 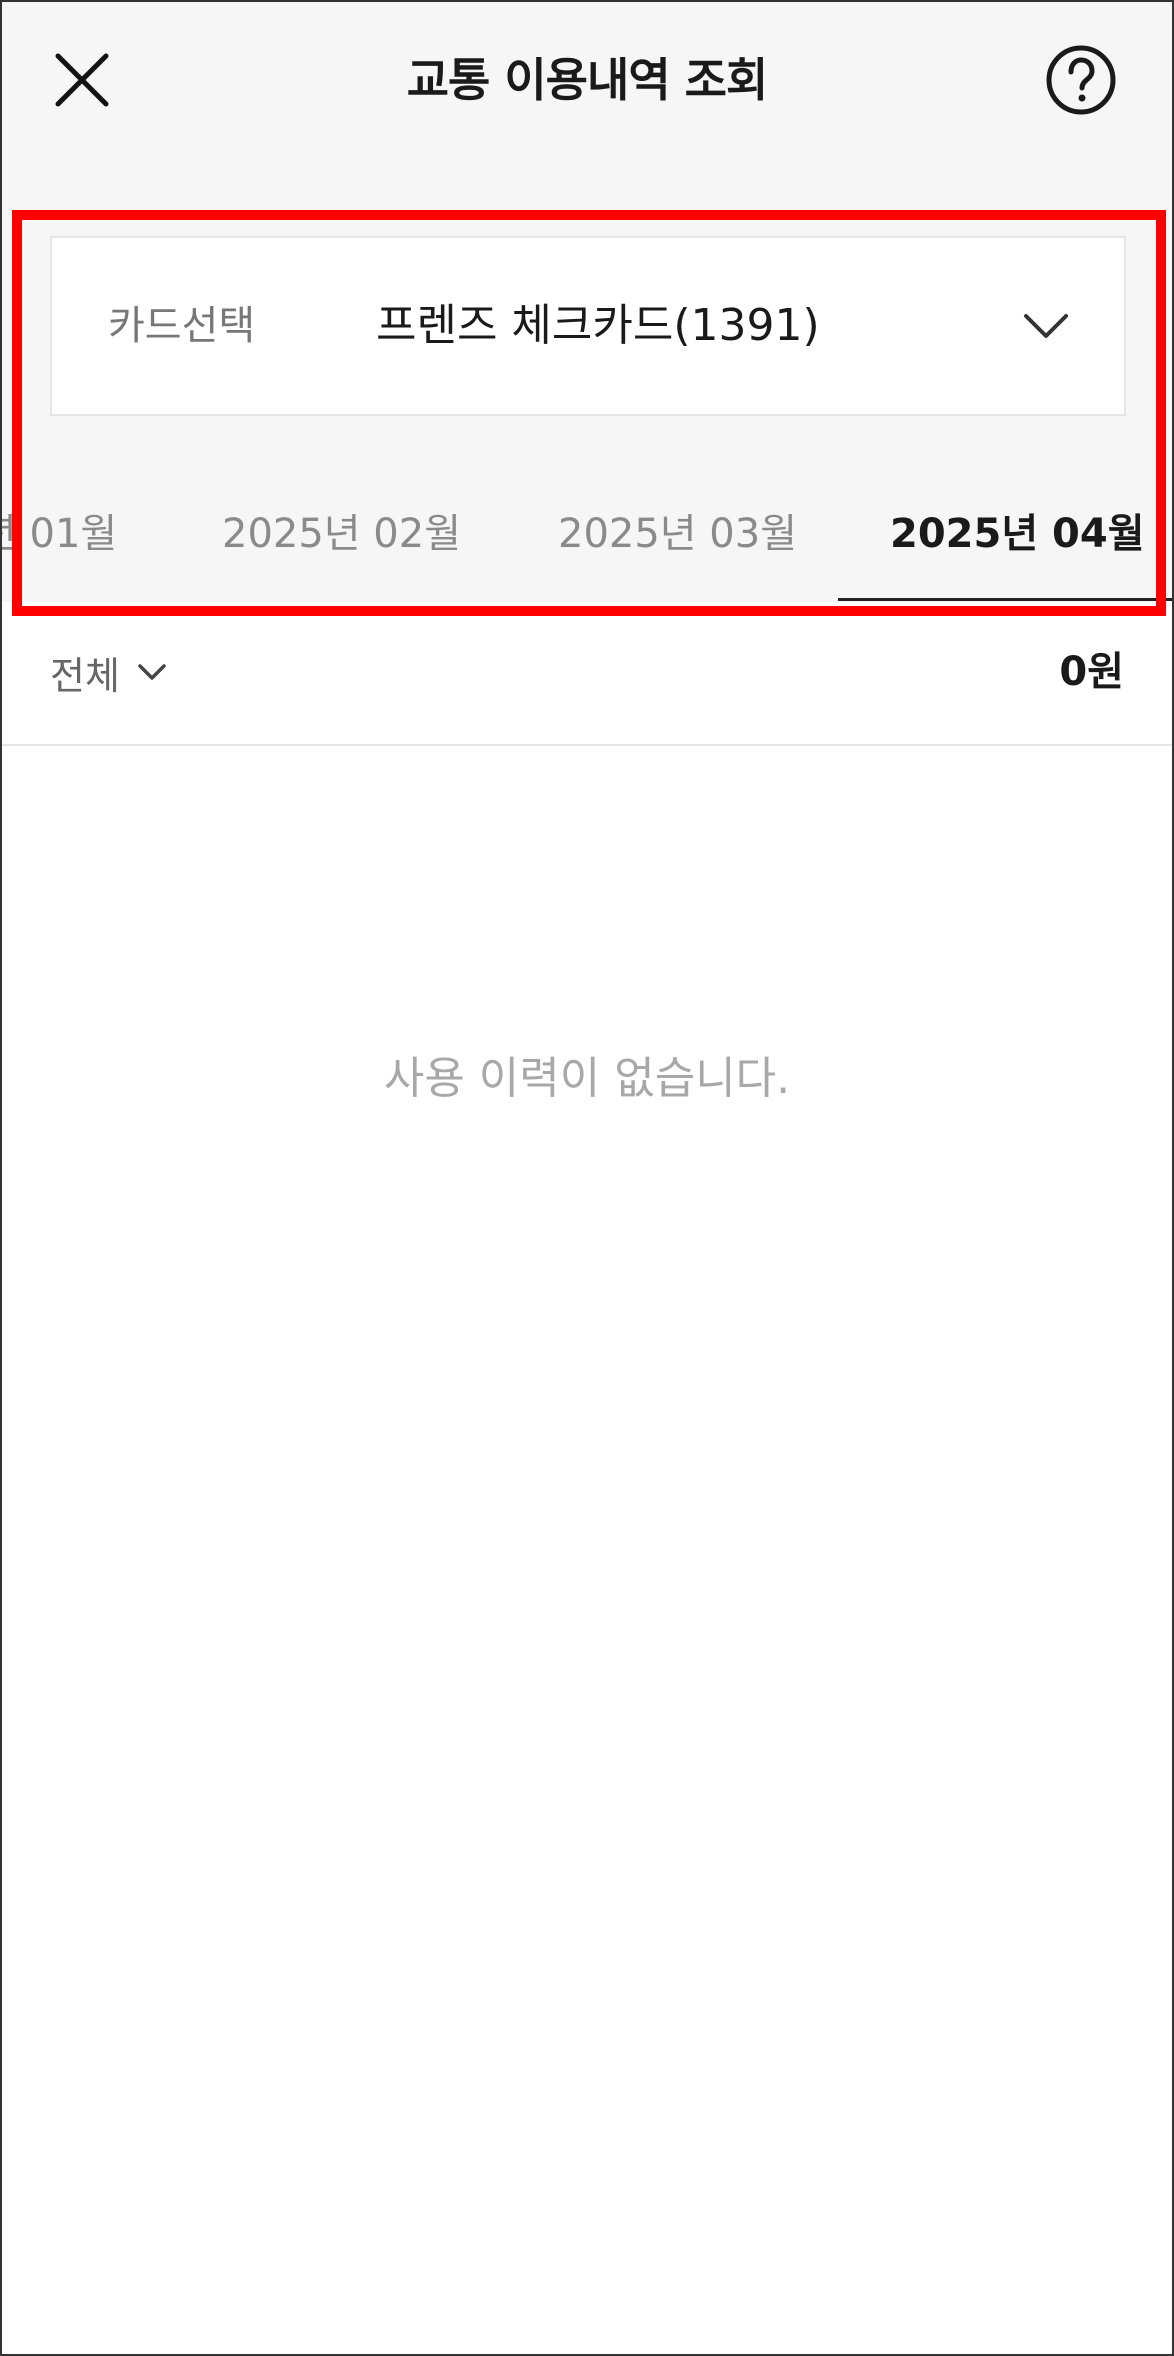 I want to click on card-select-dropdown: 카드선택 프렌즈 체크카드(1391), so click(x=588, y=326).